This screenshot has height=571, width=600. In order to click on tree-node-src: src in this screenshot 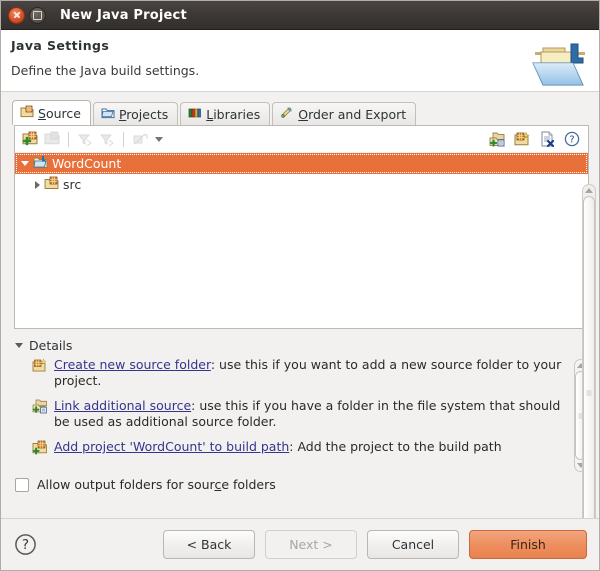, I will do `click(301, 184)`.